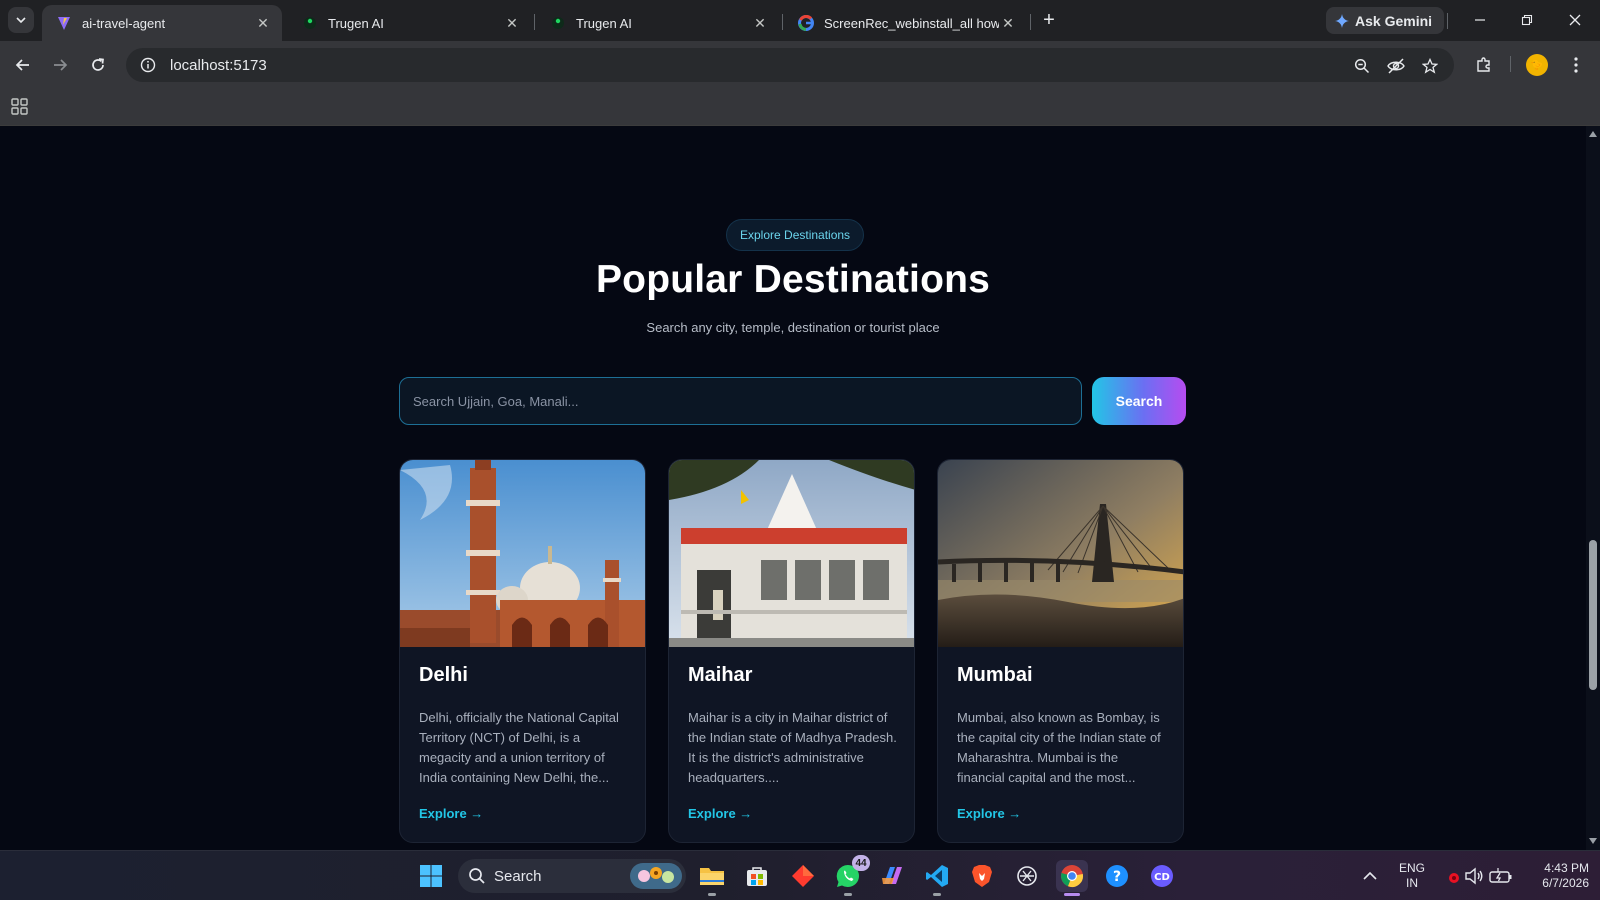  I want to click on cd-app-icon: CD, so click(1162, 876).